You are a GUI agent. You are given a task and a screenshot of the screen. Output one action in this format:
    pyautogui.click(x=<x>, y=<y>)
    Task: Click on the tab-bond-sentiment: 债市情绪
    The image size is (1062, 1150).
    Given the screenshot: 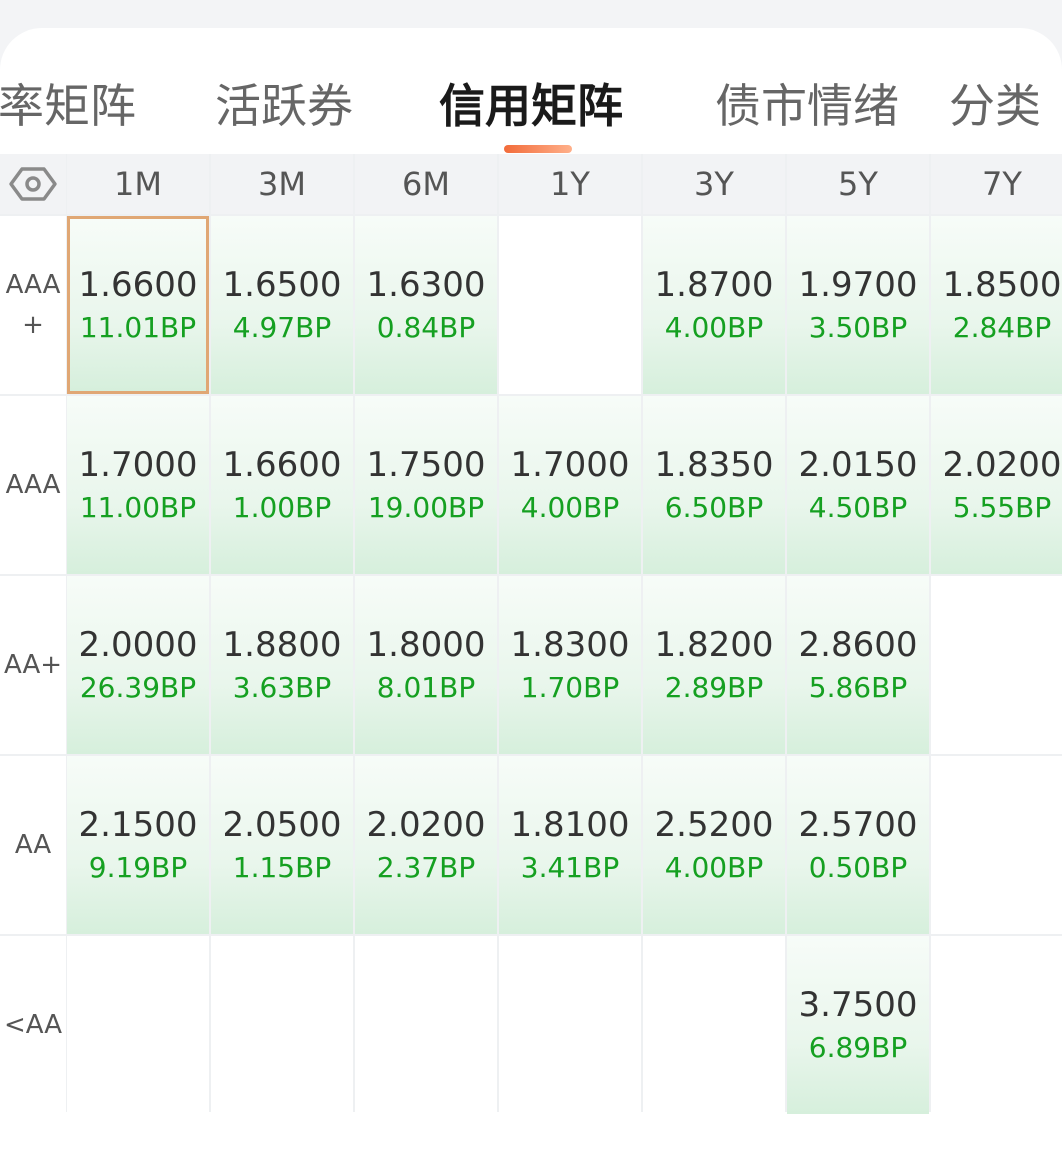 What is the action you would take?
    pyautogui.click(x=807, y=106)
    